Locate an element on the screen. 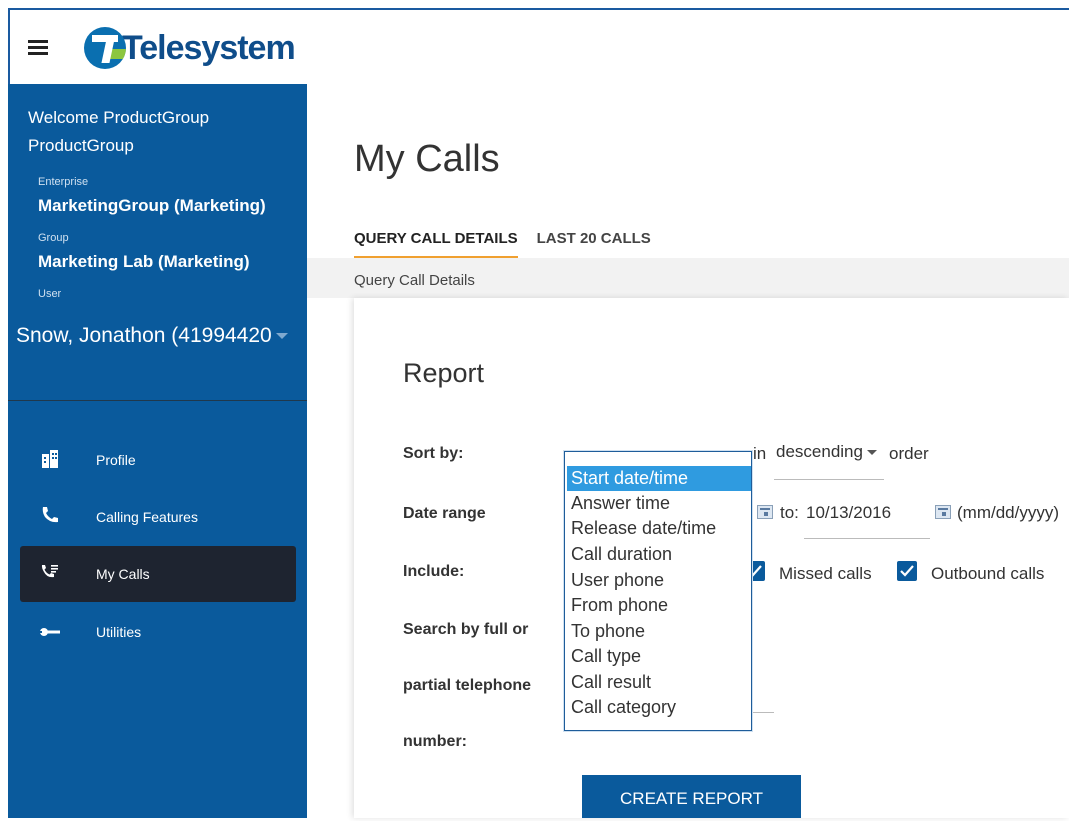 The height and width of the screenshot is (821, 1069). sort-in-text: in is located at coordinates (760, 453).